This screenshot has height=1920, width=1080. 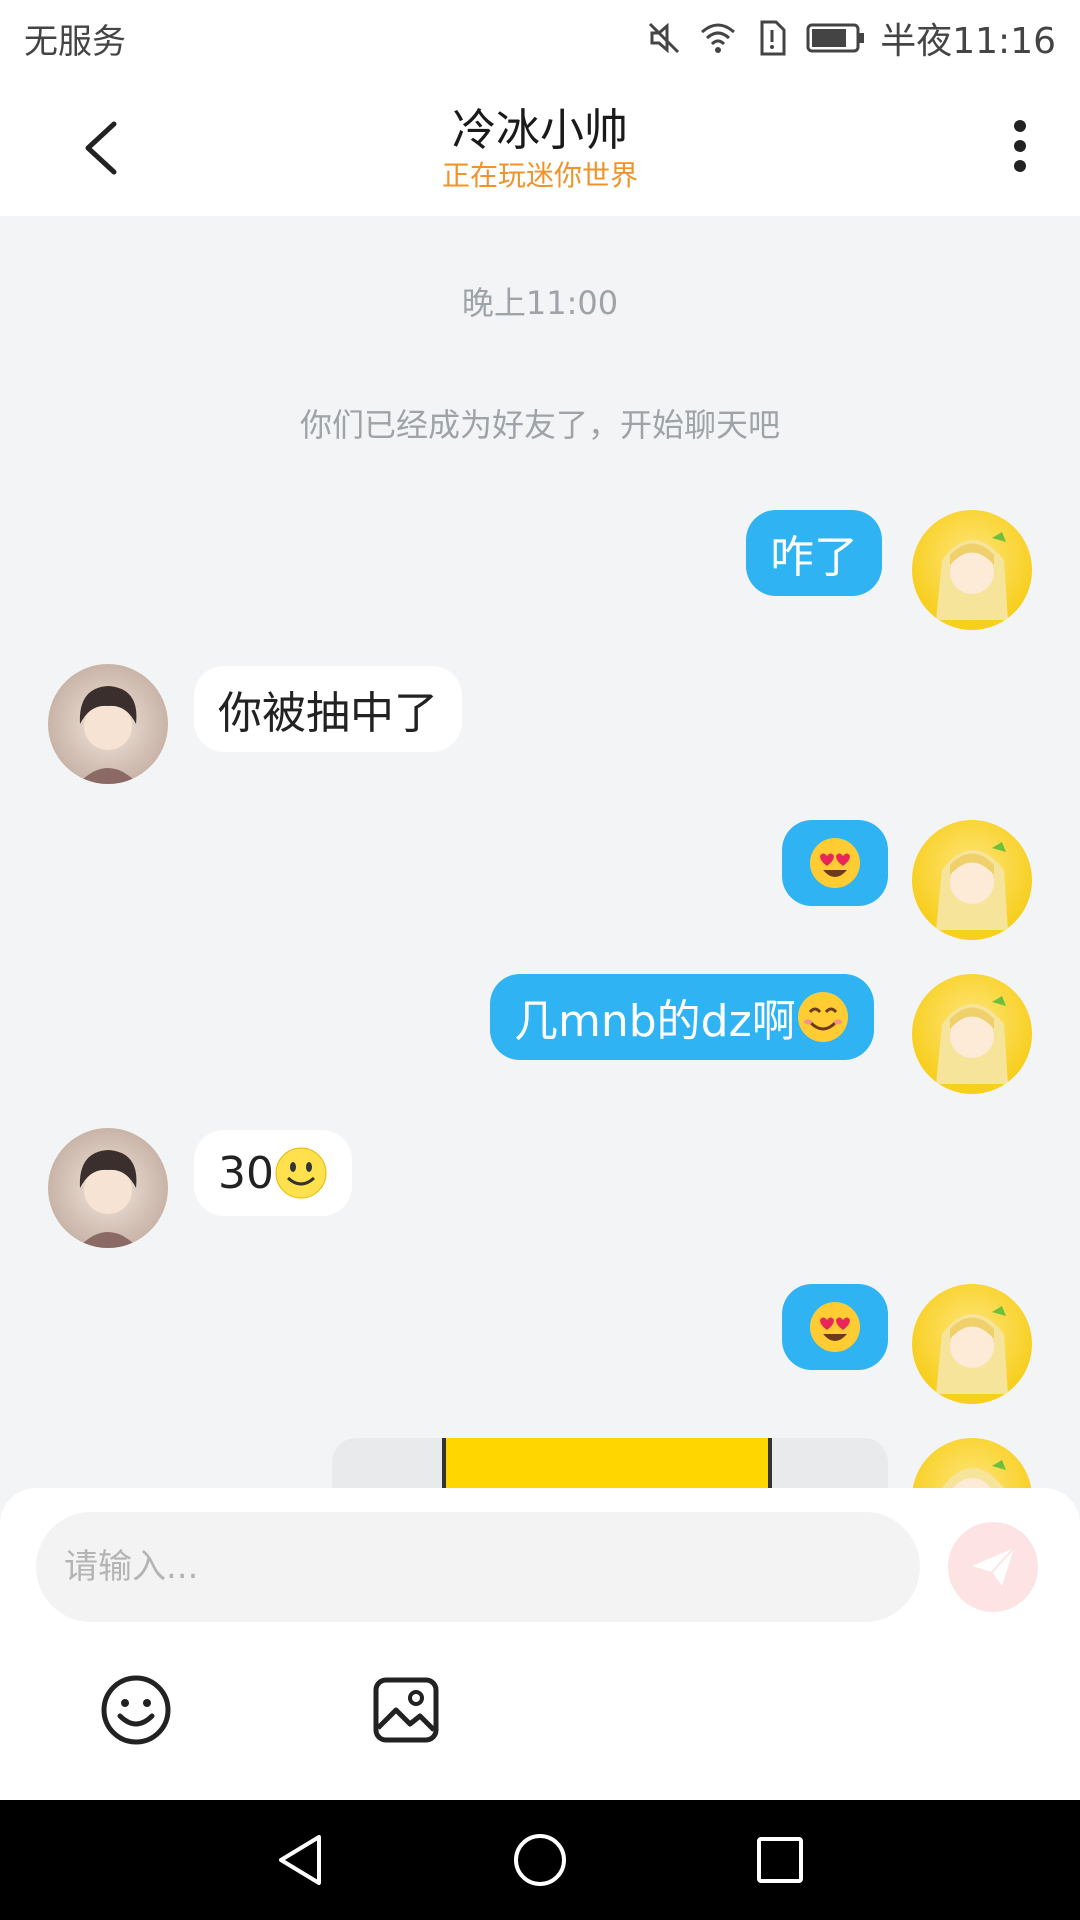 I want to click on system-navigation-bar, so click(x=540, y=1860).